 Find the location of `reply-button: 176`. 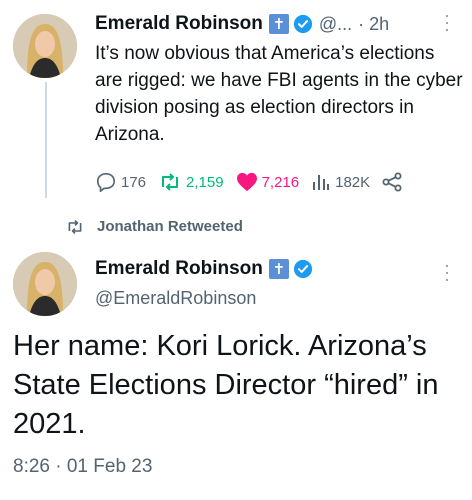

reply-button: 176 is located at coordinates (120, 182).